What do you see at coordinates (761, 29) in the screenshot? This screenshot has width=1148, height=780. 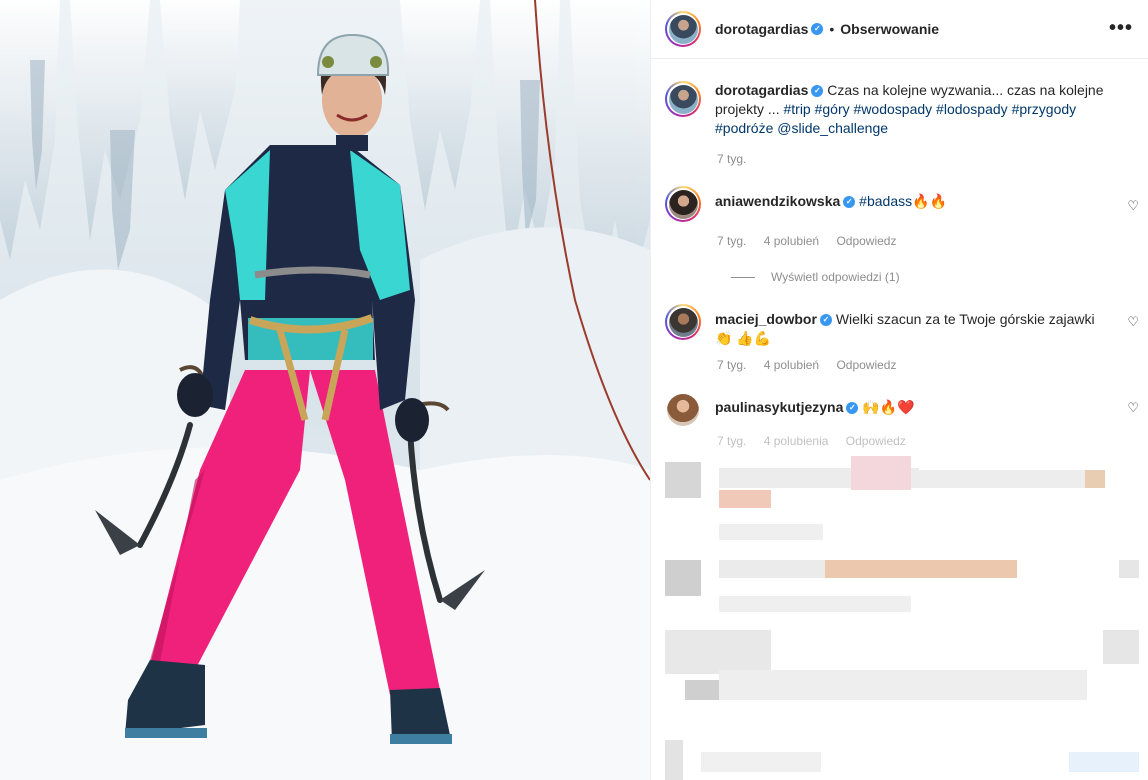 I see `author-username: dorotagardias` at bounding box center [761, 29].